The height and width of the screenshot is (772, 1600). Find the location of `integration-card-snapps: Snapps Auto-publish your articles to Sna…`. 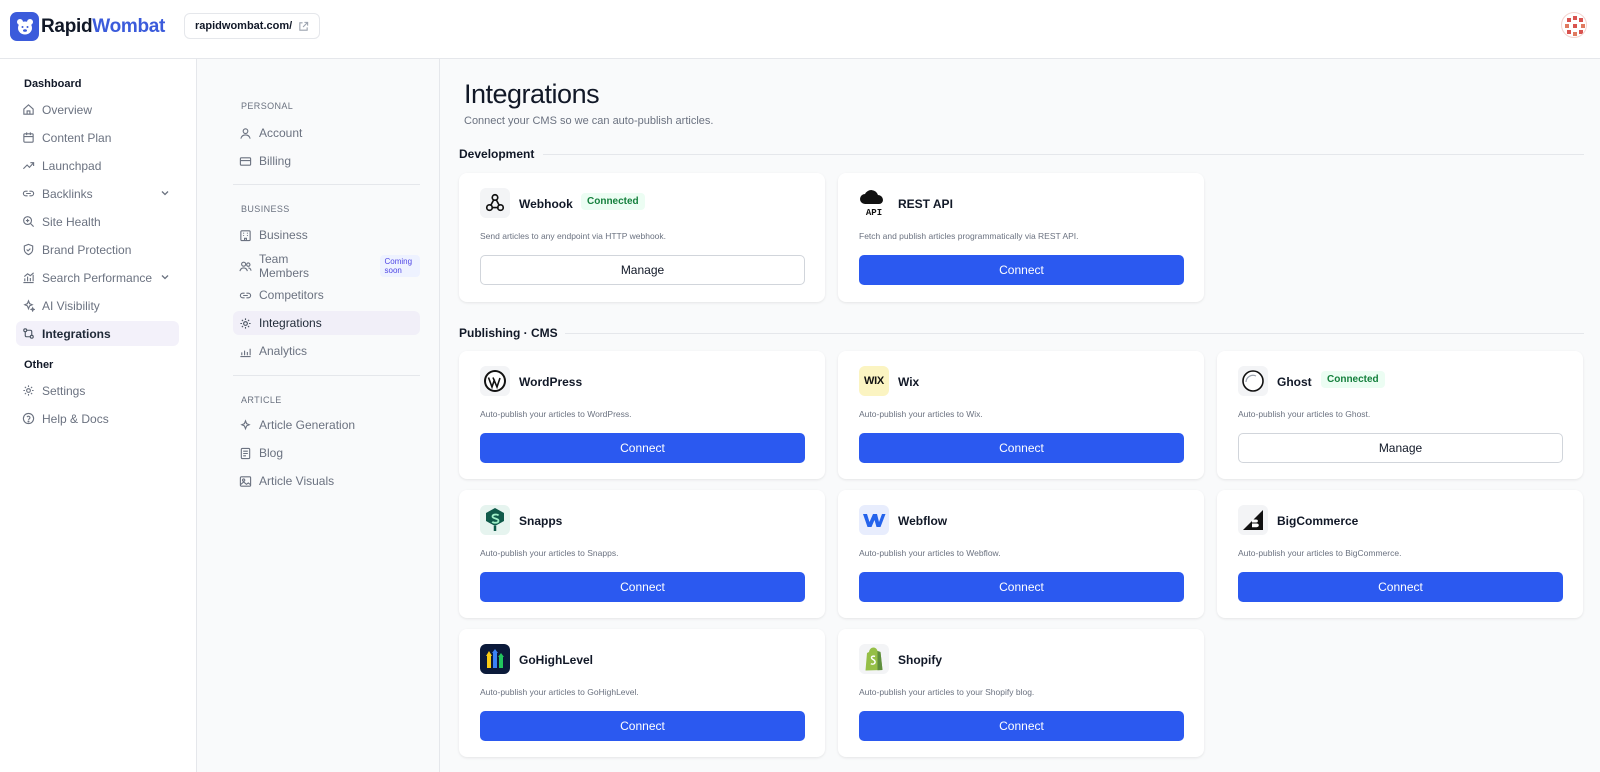

integration-card-snapps: Snapps Auto-publish your articles to Sna… is located at coordinates (642, 554).